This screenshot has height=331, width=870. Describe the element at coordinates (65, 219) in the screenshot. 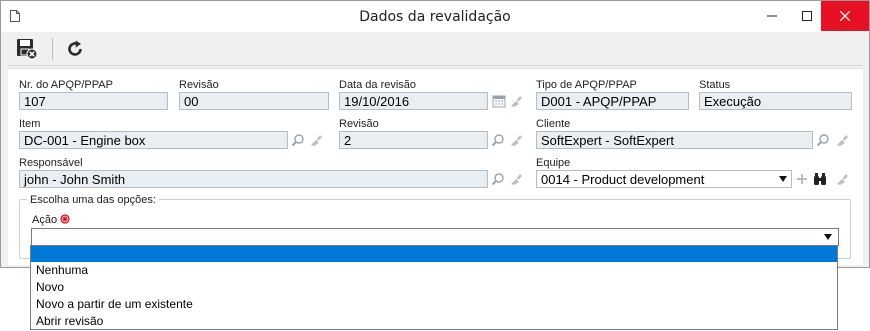

I see `required-icon` at that location.